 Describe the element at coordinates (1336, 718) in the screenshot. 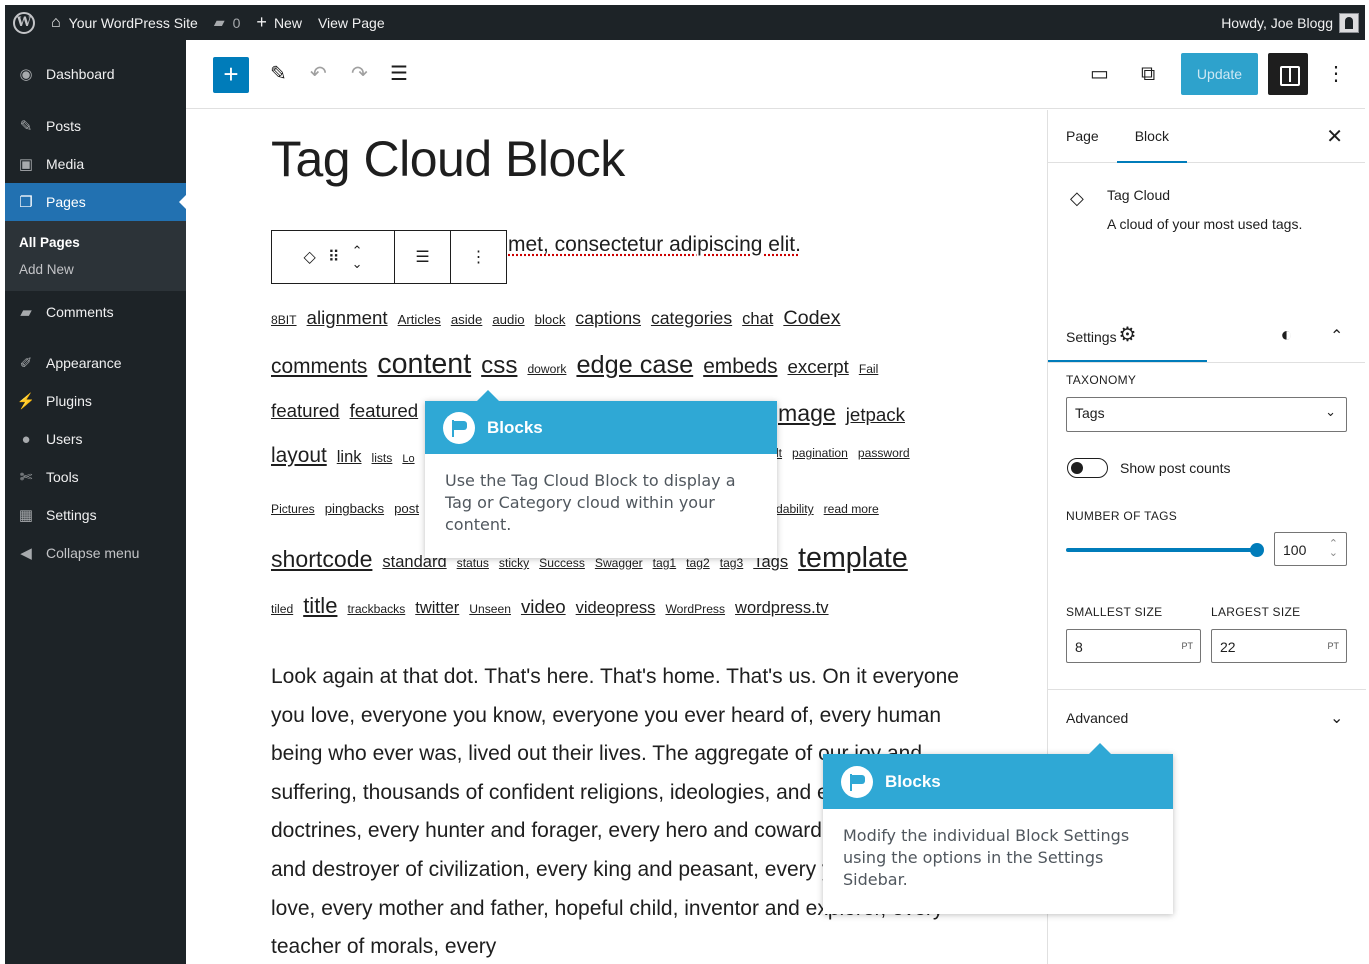

I see `chevron-down-icon: ⌄` at that location.